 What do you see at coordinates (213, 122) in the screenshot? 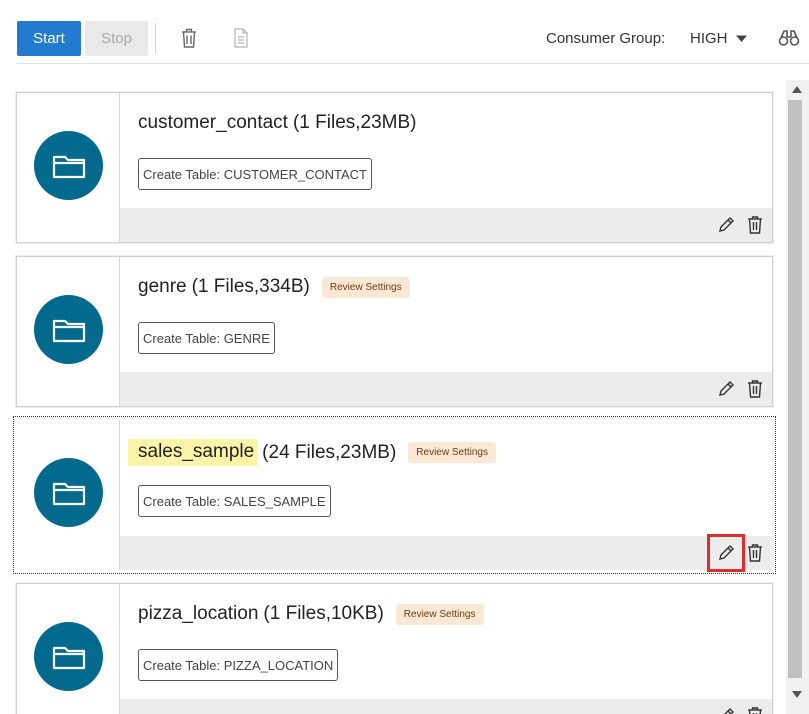
I see `task-name: customer_contact` at bounding box center [213, 122].